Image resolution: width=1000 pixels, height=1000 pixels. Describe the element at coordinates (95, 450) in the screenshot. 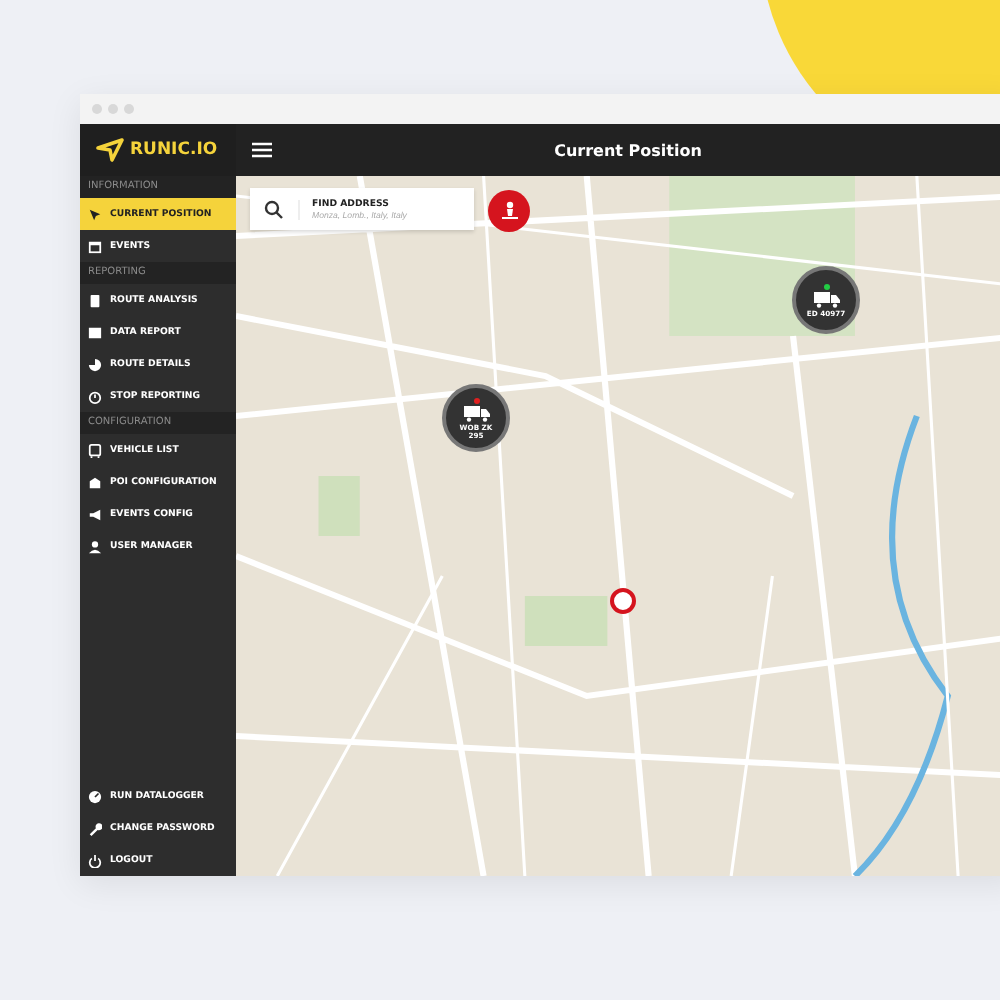

I see `bus-icon` at that location.